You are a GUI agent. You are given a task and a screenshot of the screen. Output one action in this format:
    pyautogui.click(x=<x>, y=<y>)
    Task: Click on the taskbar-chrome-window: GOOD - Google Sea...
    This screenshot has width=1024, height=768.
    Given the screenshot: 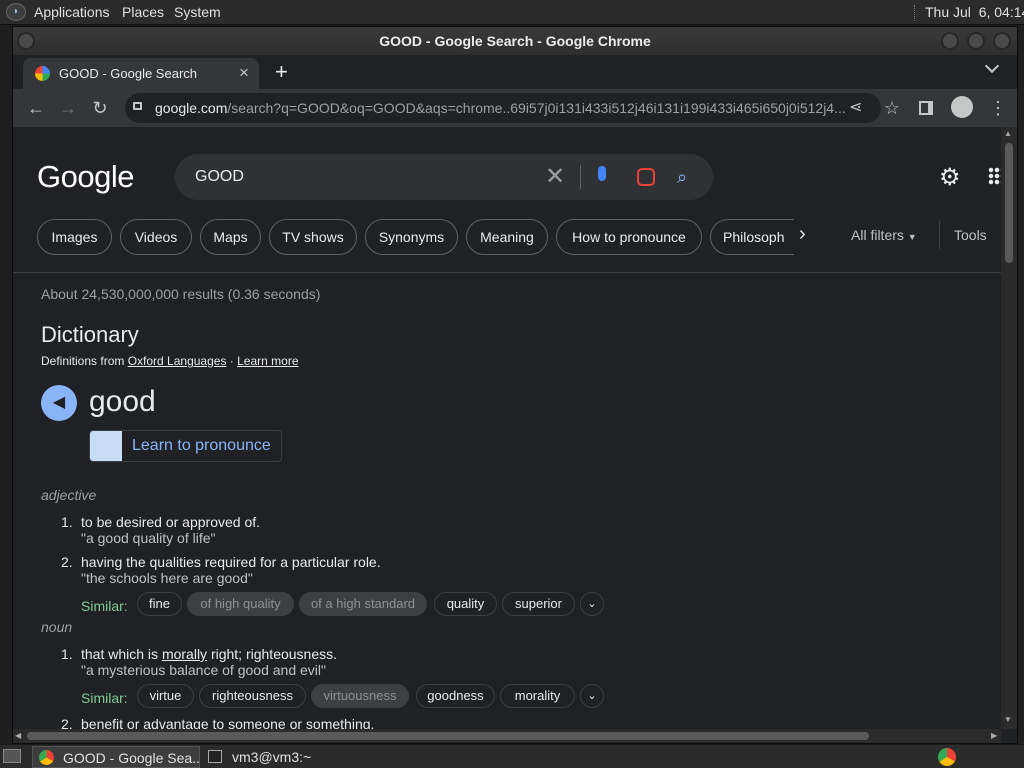 What is the action you would take?
    pyautogui.click(x=116, y=757)
    